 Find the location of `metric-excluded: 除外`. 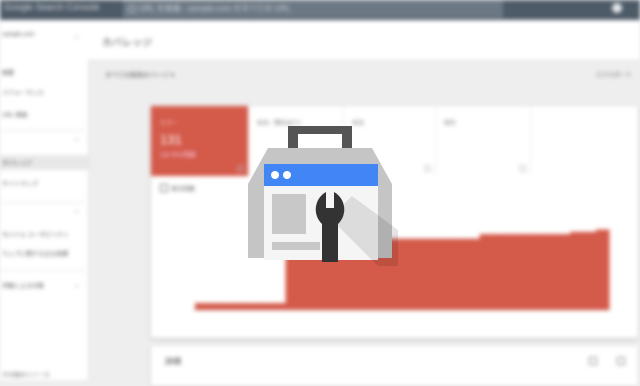

metric-excluded: 除外 is located at coordinates (483, 141).